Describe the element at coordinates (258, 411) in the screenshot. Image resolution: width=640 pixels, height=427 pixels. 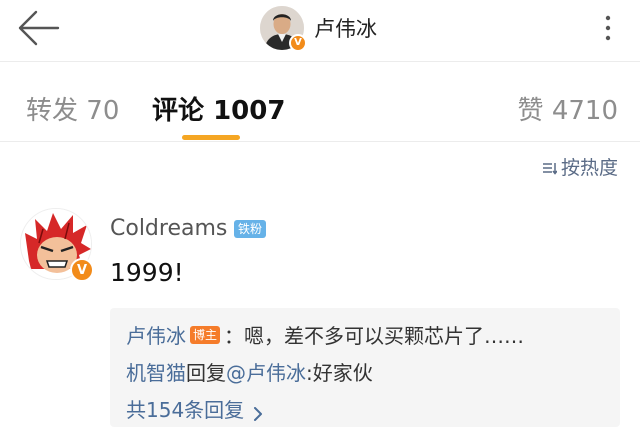
I see `chevron-right-icon` at that location.